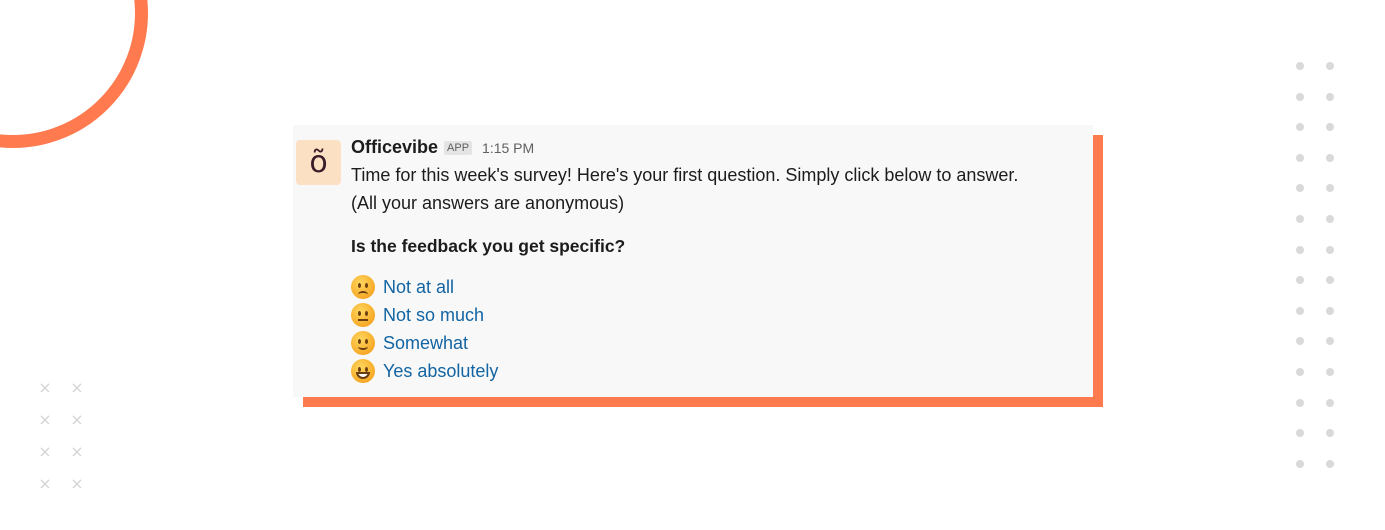 The height and width of the screenshot is (530, 1385). What do you see at coordinates (363, 343) in the screenshot?
I see `slightly-smiling-face-icon` at bounding box center [363, 343].